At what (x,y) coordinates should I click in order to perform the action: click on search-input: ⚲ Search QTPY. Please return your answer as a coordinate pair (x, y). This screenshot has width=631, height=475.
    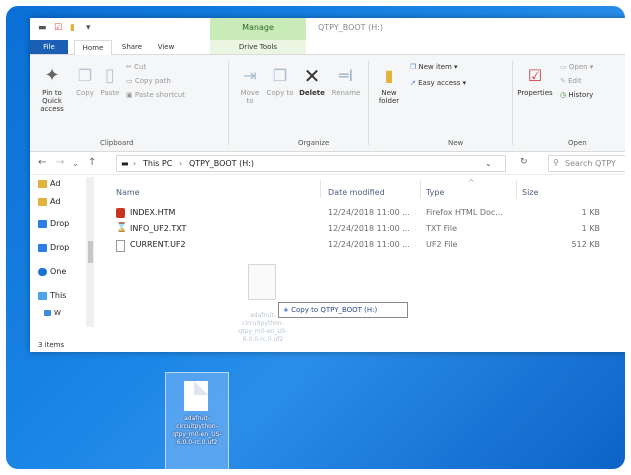
    Looking at the image, I should click on (586, 163).